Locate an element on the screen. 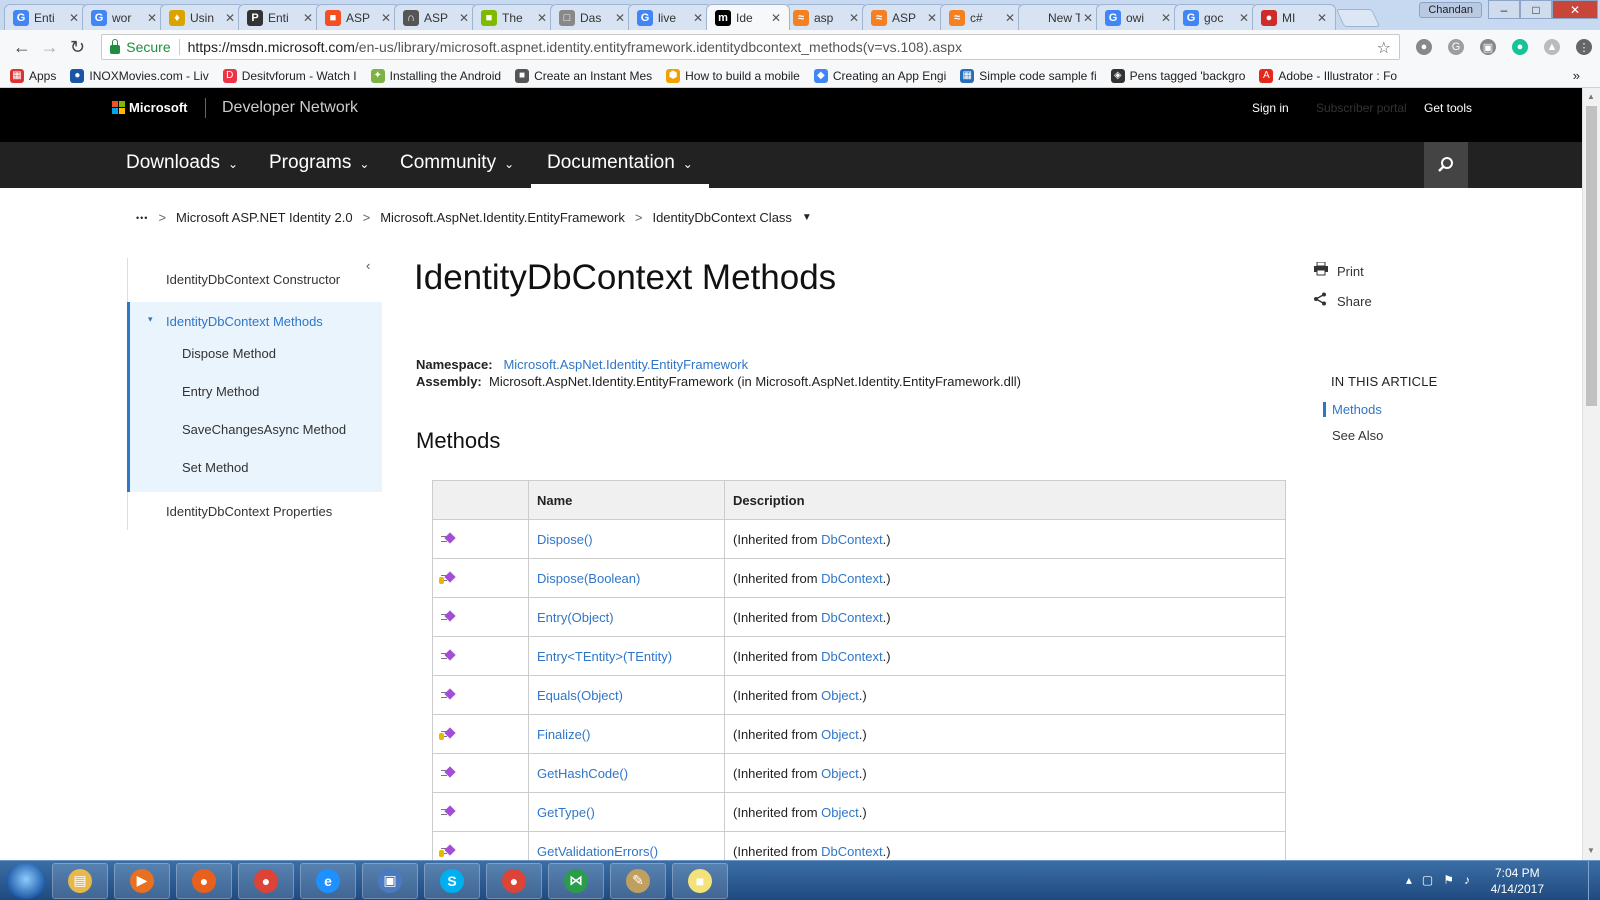  bookmarks-overflow-button: » is located at coordinates (1576, 75).